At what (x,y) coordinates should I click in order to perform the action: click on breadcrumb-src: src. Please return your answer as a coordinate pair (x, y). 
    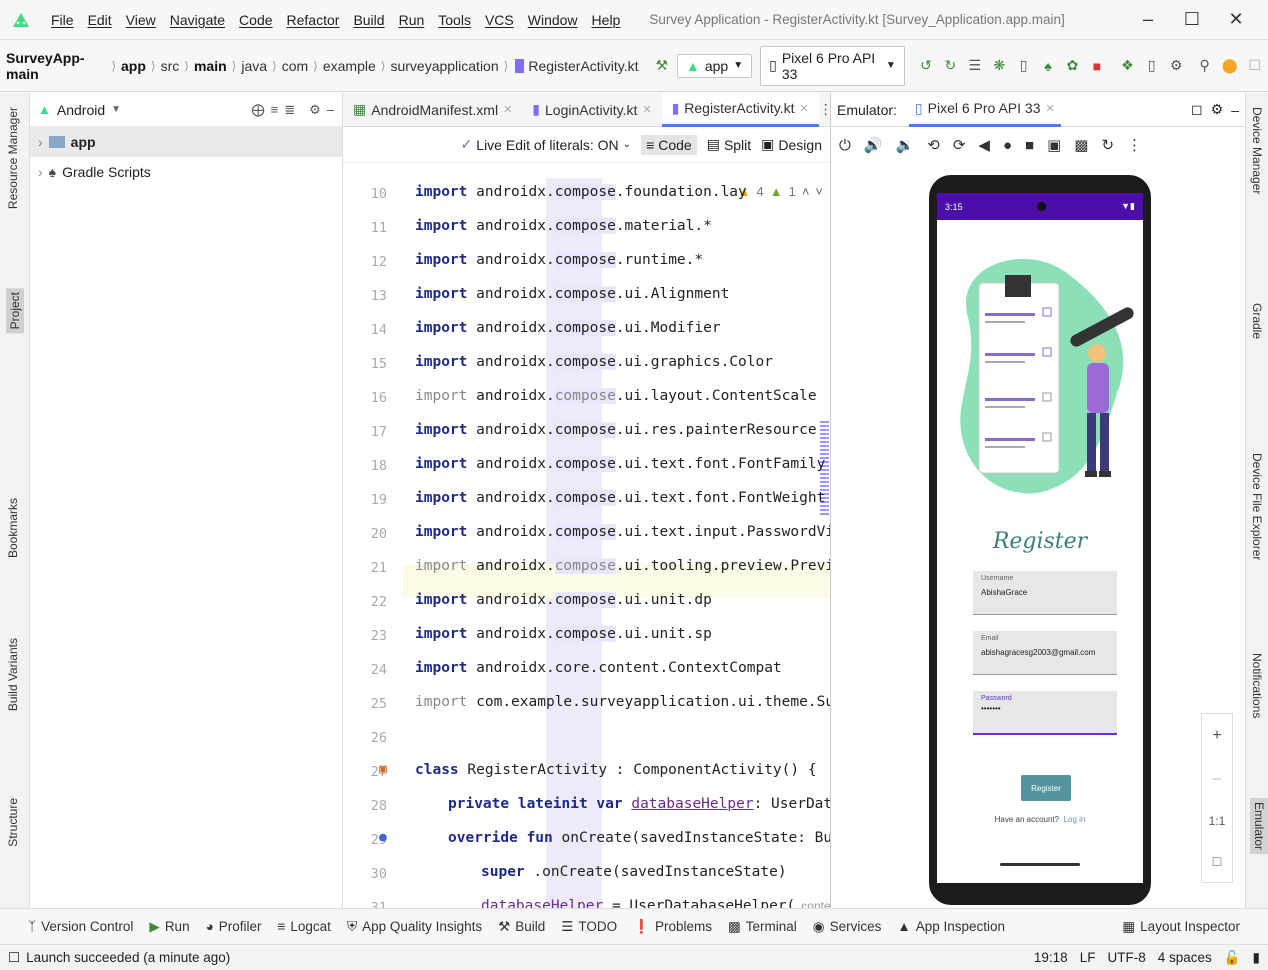
    Looking at the image, I should click on (170, 66).